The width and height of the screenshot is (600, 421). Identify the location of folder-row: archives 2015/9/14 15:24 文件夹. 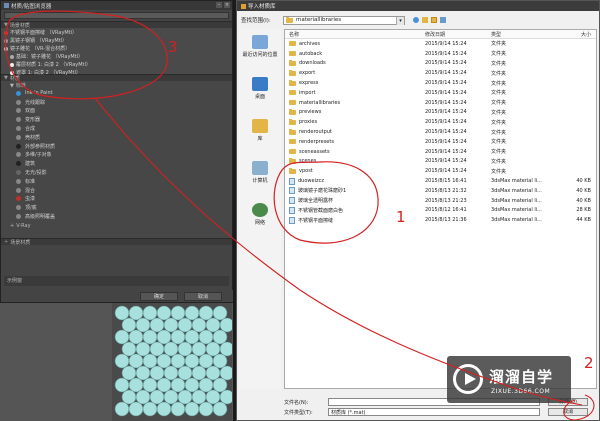
(440, 44).